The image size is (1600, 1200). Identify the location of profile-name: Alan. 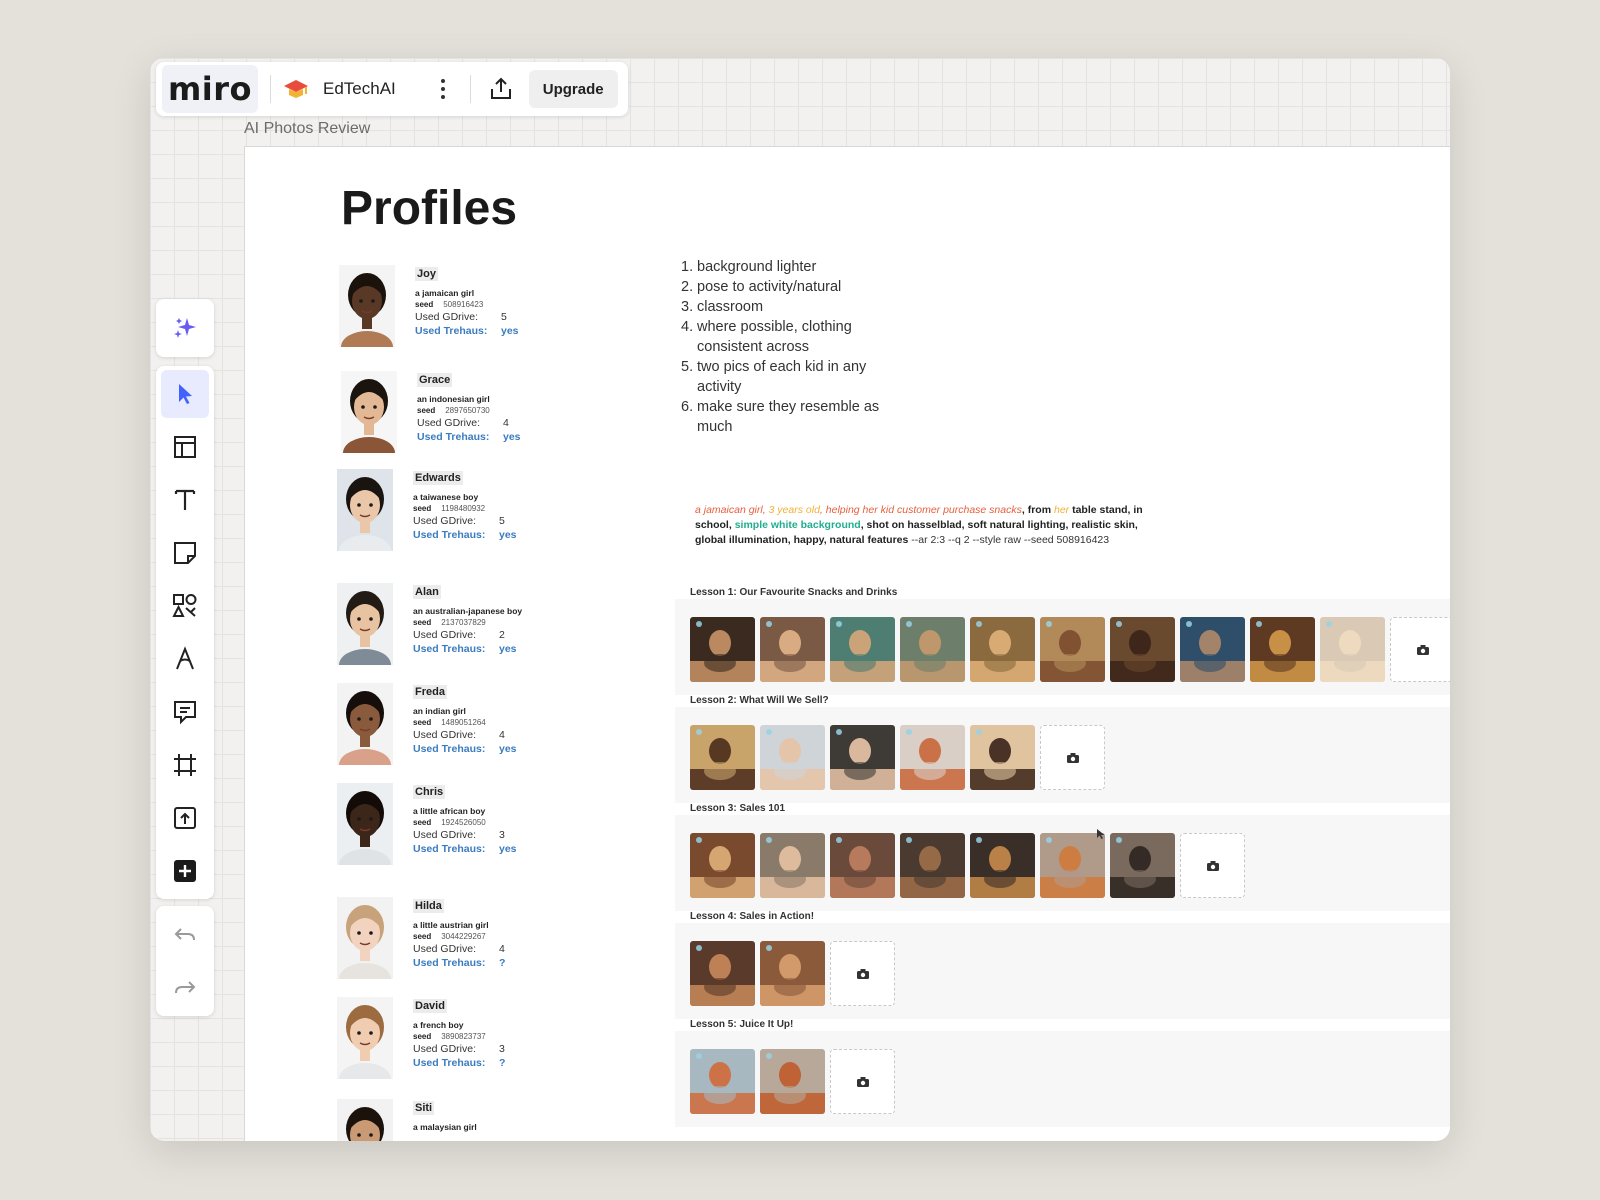
(427, 592).